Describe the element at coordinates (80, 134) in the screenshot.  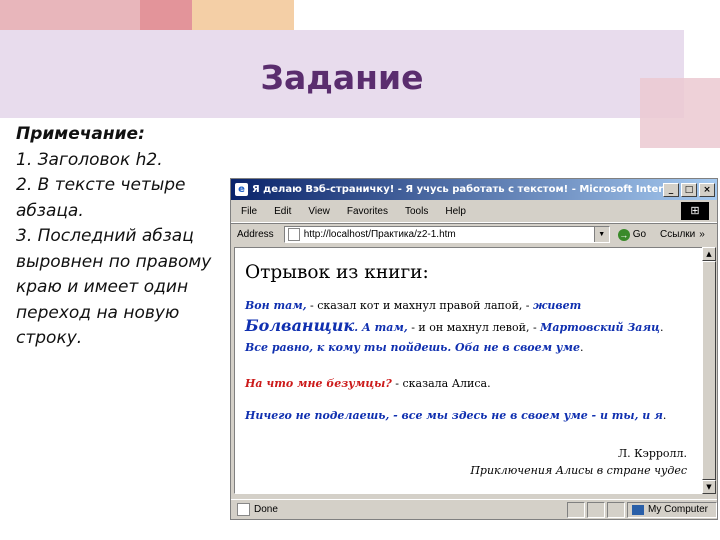
I see `note-heading: Примечание:` at that location.